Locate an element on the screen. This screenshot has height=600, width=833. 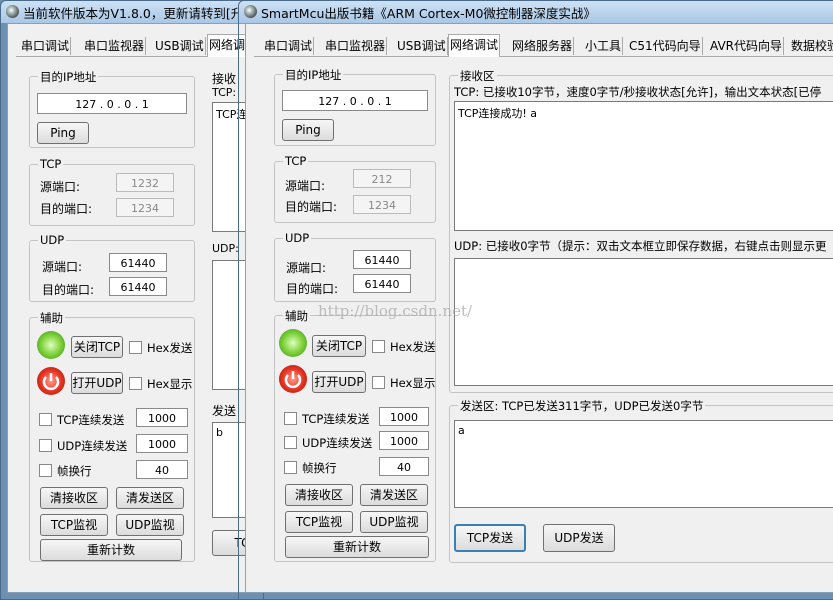
back-frame-break-label: 帧换行 is located at coordinates (74, 471).